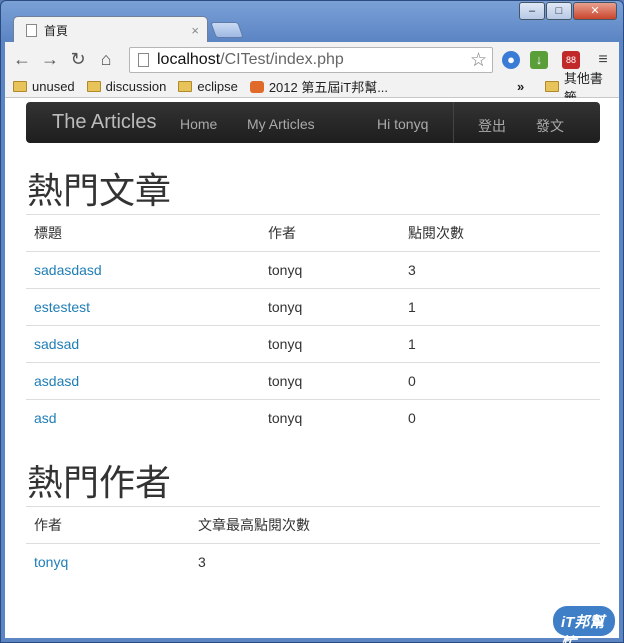 Image resolution: width=624 pixels, height=643 pixels. What do you see at coordinates (99, 483) in the screenshot?
I see `hot-authors-title: 熱門作者` at bounding box center [99, 483].